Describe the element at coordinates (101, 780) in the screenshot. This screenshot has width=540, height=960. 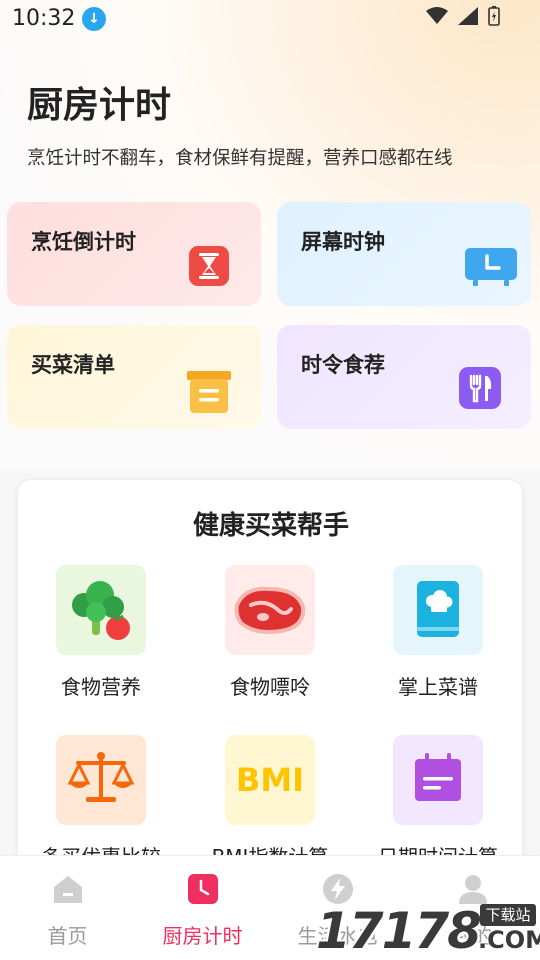
I see `scale-icon` at that location.